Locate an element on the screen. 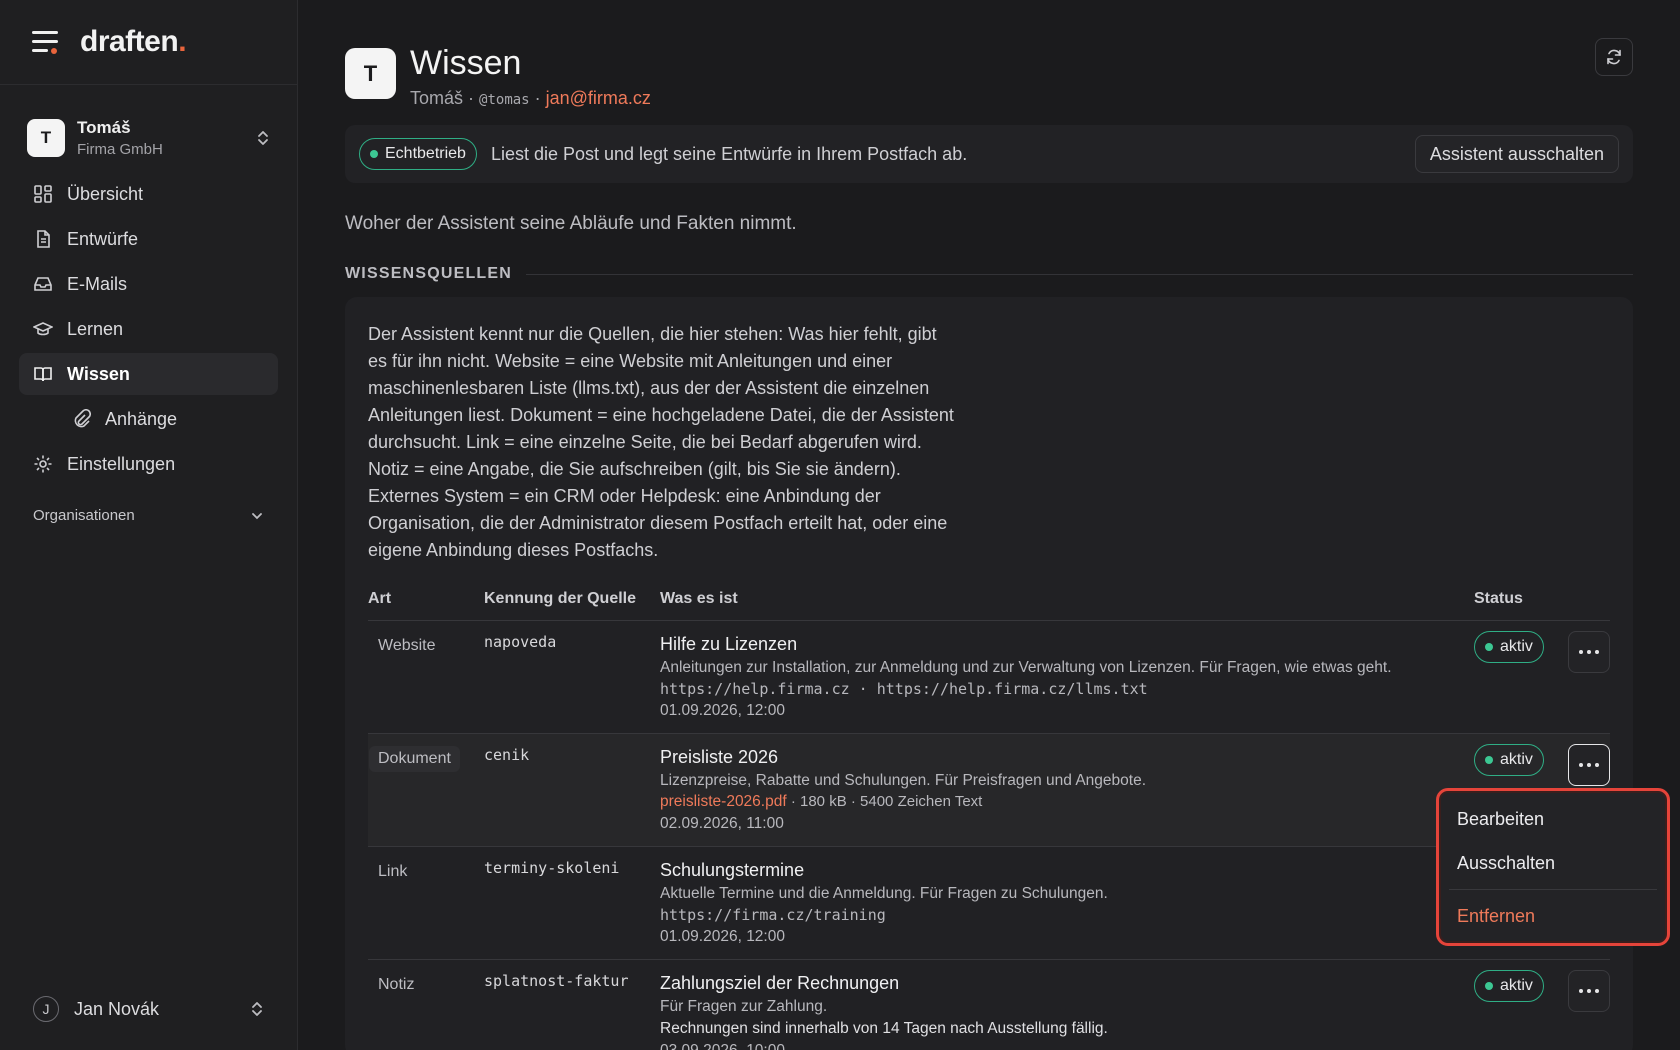 The height and width of the screenshot is (1050, 1680). disable-assistant-button: Assistent ausschalten is located at coordinates (1516, 154).